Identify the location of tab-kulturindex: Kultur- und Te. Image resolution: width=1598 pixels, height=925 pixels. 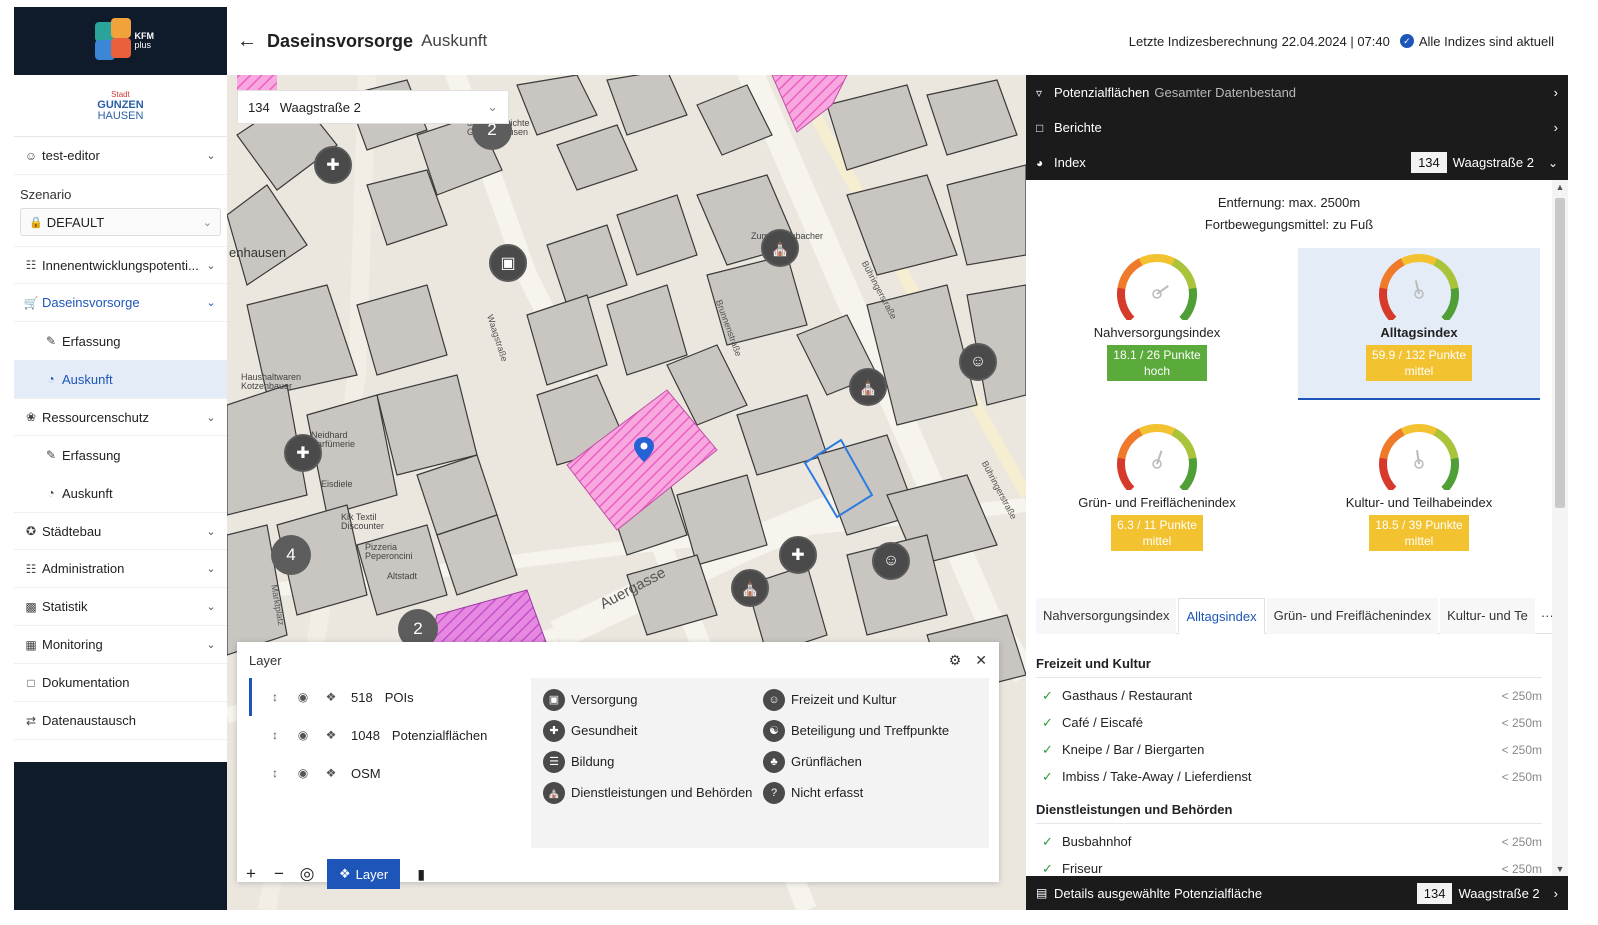
(1487, 616).